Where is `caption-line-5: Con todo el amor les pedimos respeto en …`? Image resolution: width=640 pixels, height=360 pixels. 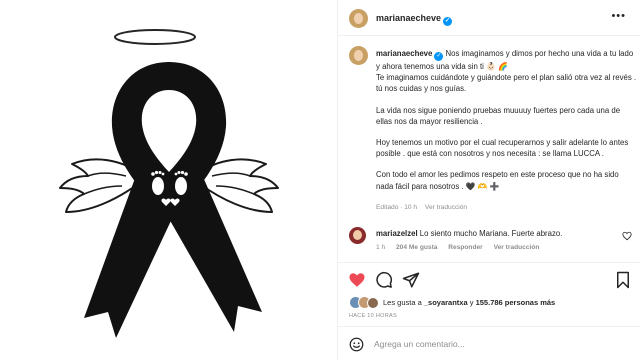
caption-line-5: Con todo el amor les pedimos respeto en … is located at coordinates (497, 180).